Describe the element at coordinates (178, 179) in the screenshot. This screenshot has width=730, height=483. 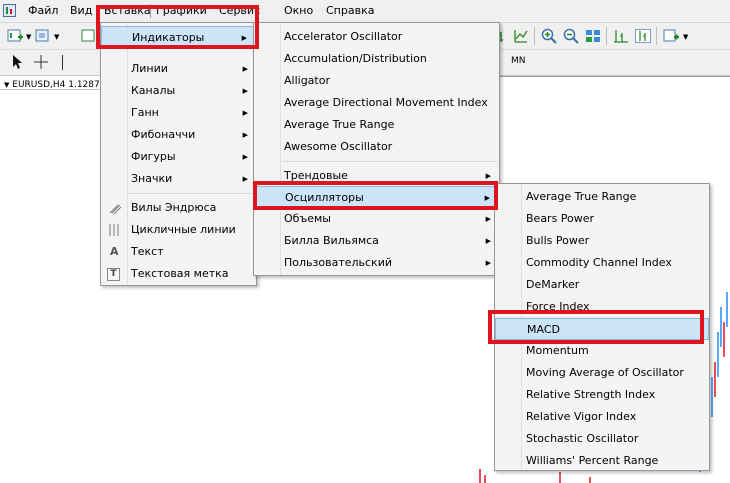
I see `menu-item-arrows: Значки ▶` at that location.